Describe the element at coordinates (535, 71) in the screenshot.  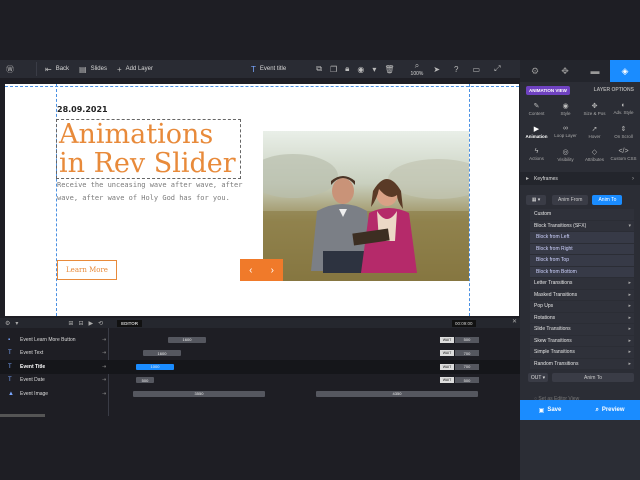
I see `tab-slider-settings: ⚙` at that location.